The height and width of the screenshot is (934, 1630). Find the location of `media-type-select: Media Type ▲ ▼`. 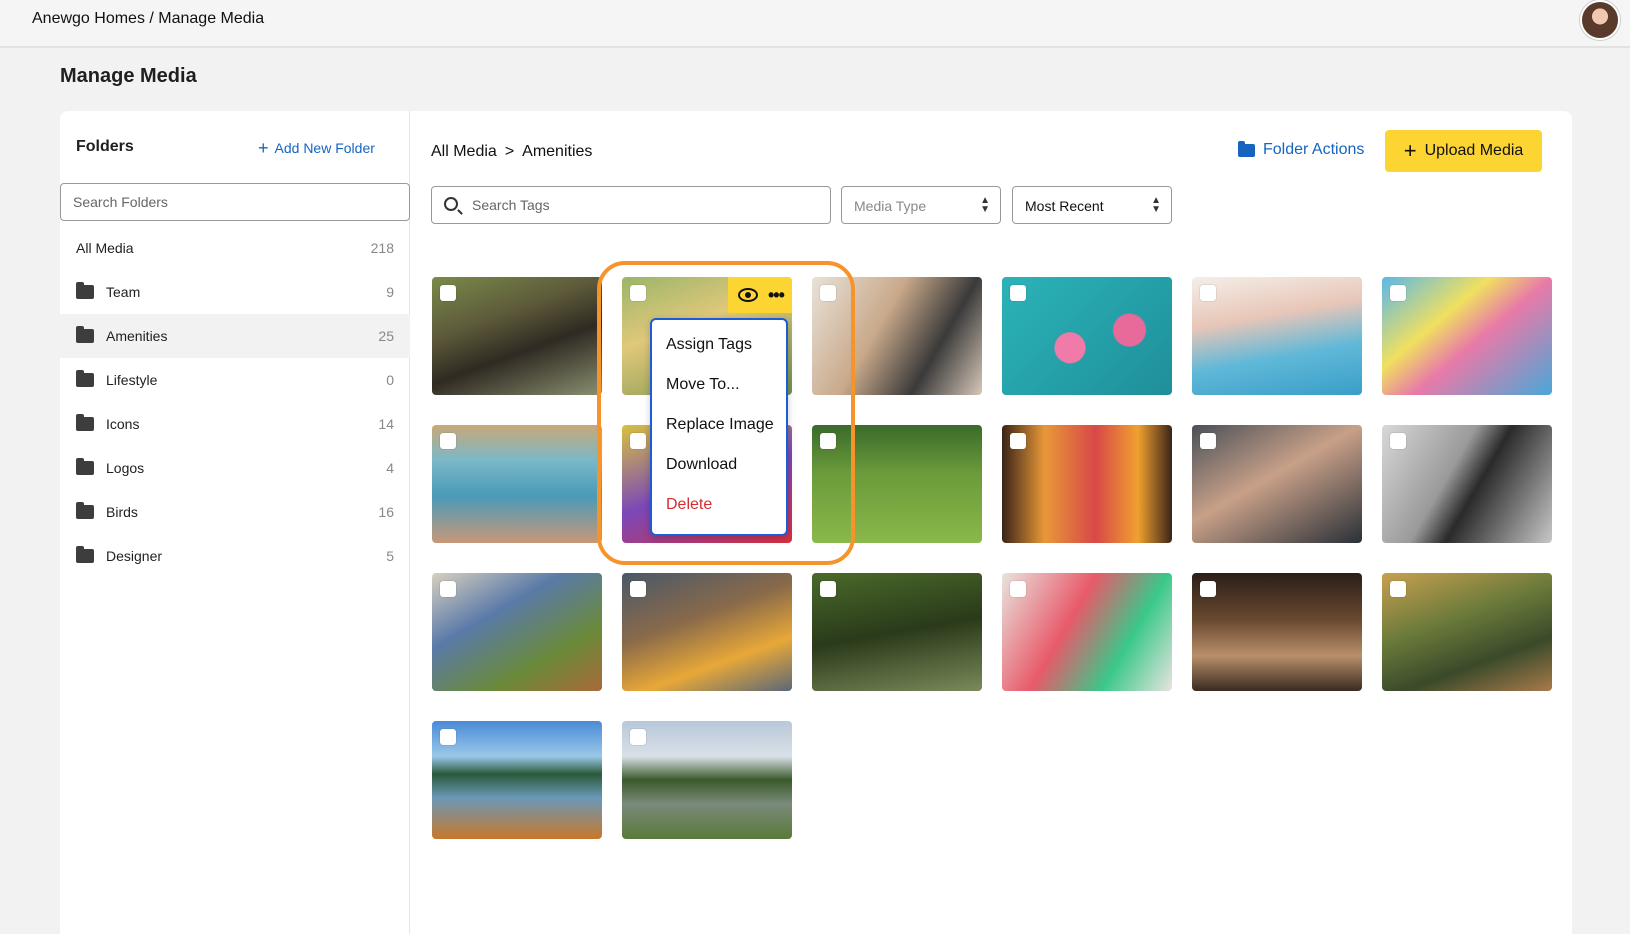

media-type-select: Media Type ▲ ▼ is located at coordinates (921, 205).